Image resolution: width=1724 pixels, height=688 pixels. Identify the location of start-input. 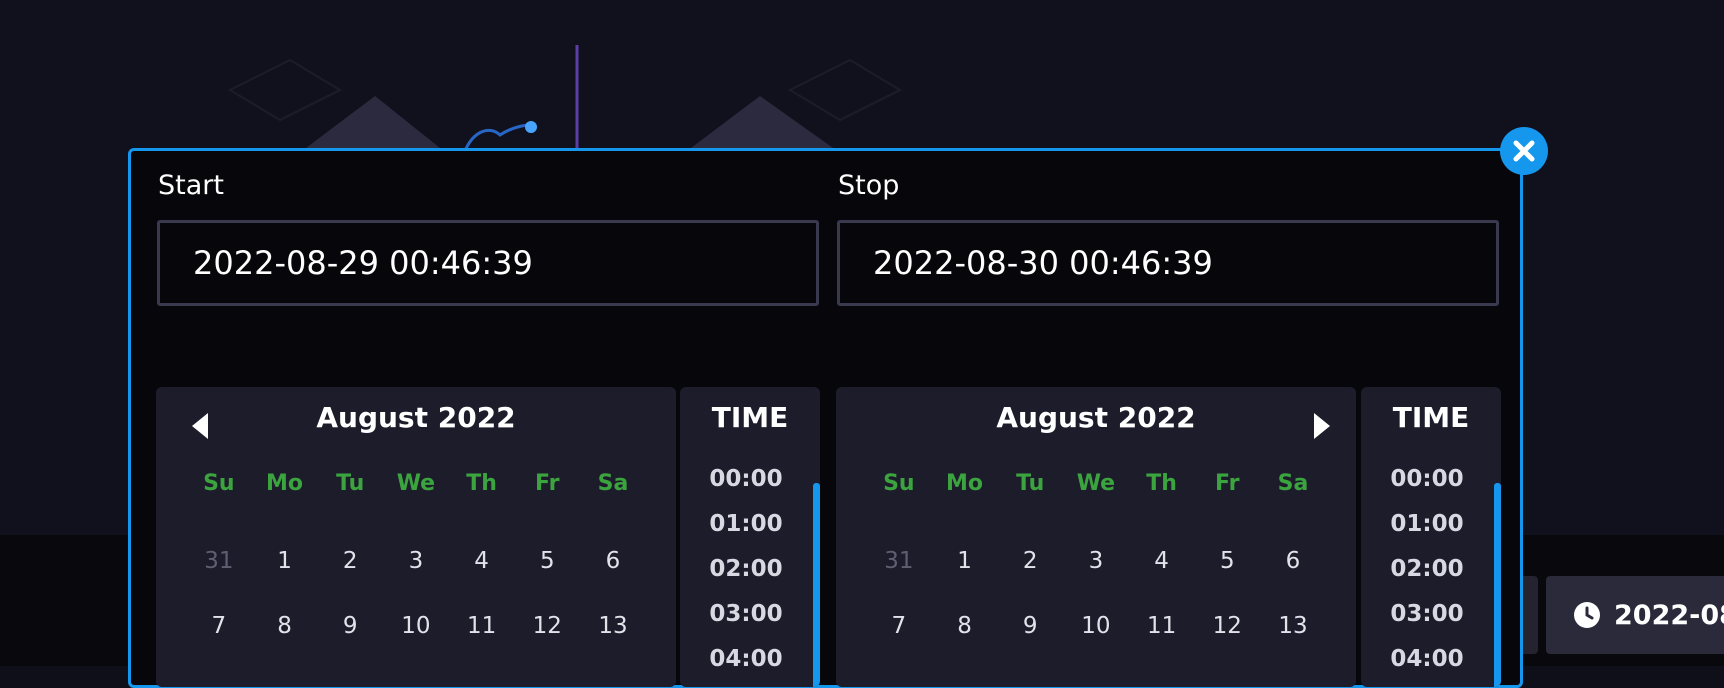
(488, 263).